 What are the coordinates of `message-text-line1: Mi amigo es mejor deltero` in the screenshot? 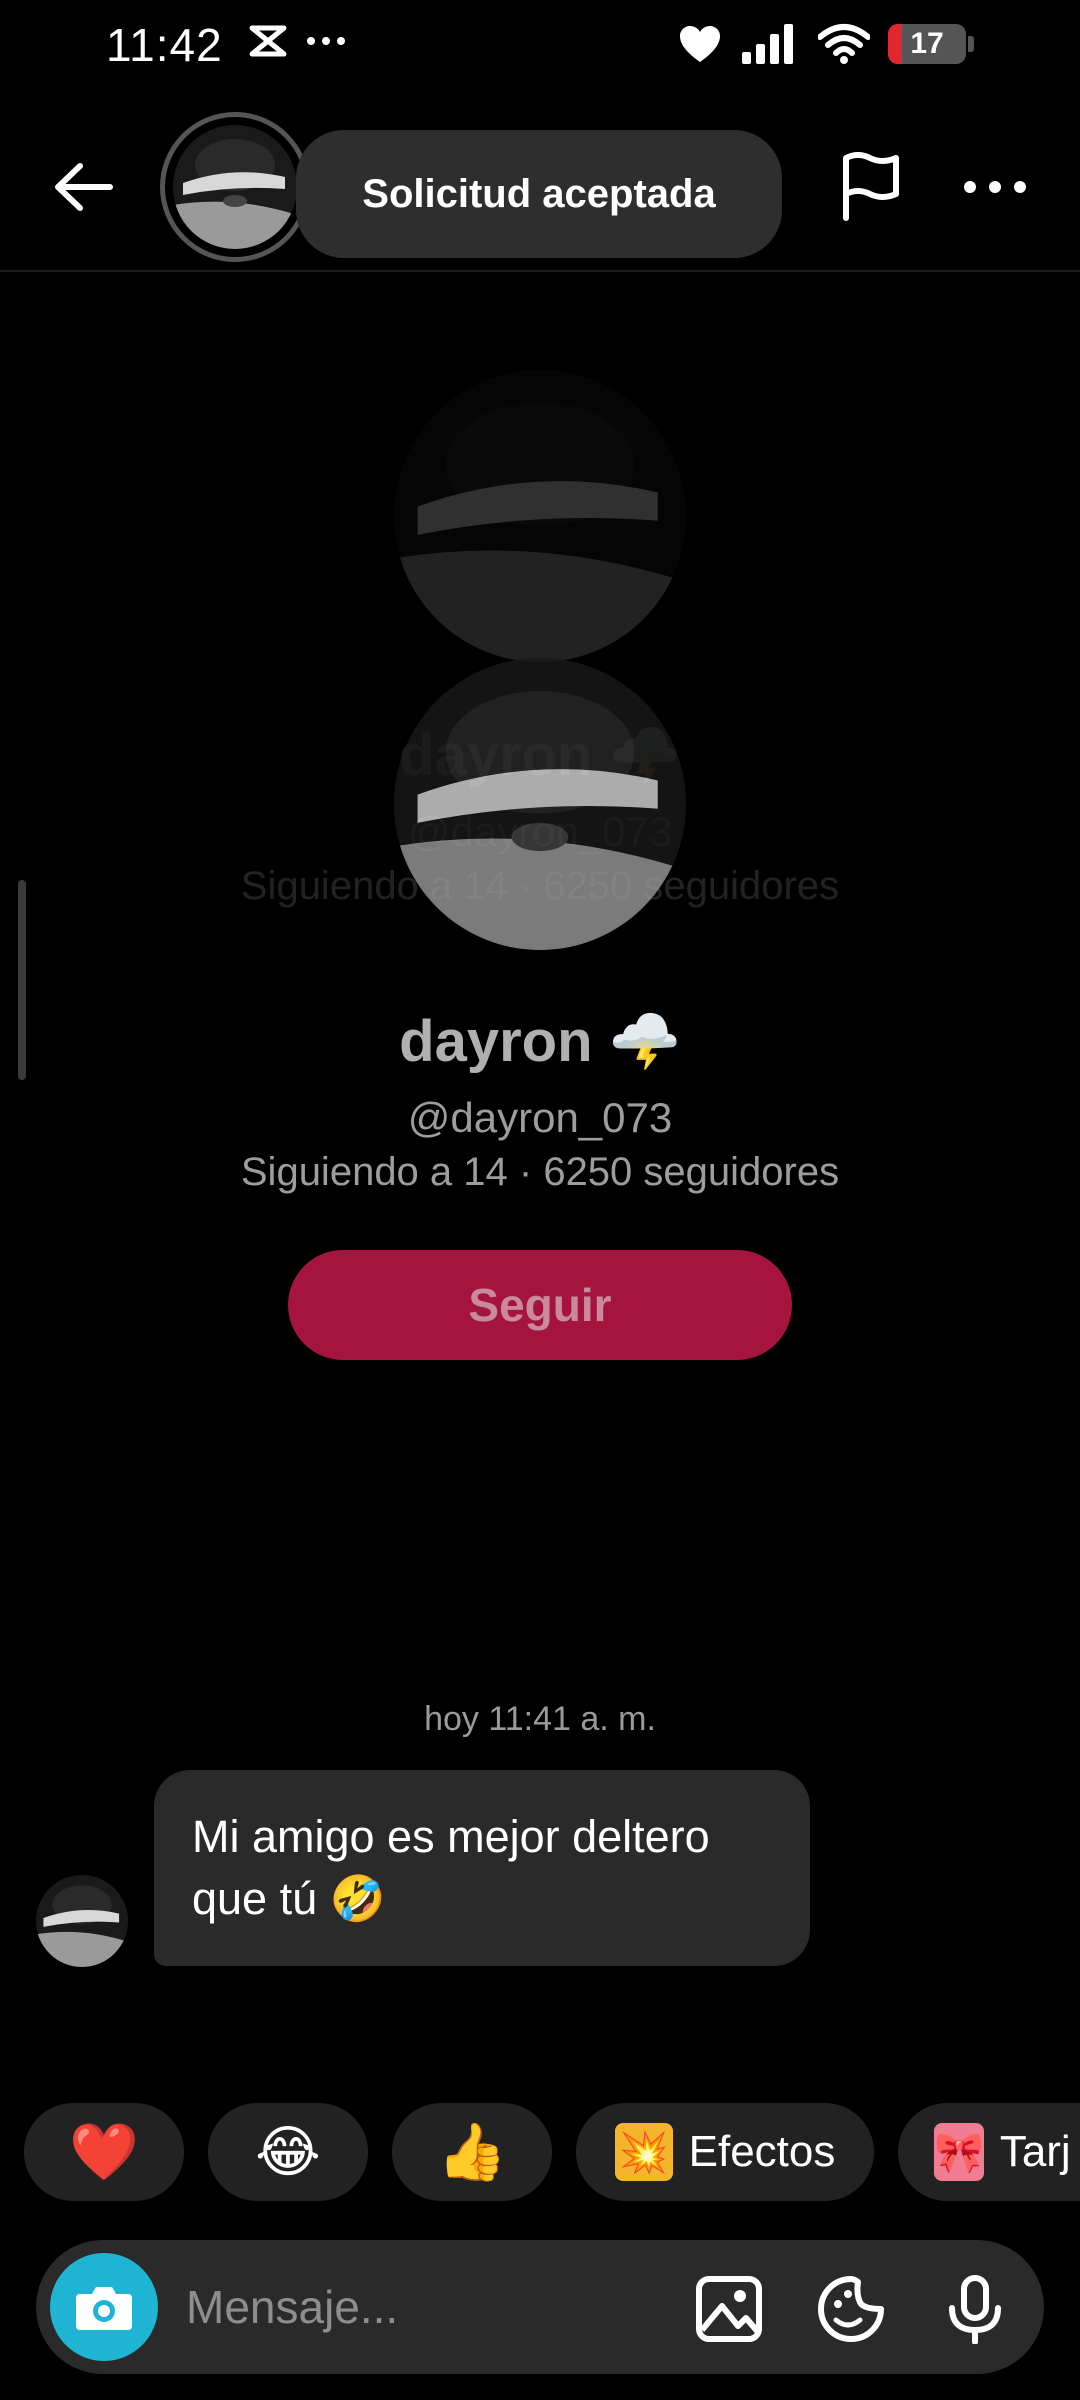 It's located at (451, 1836).